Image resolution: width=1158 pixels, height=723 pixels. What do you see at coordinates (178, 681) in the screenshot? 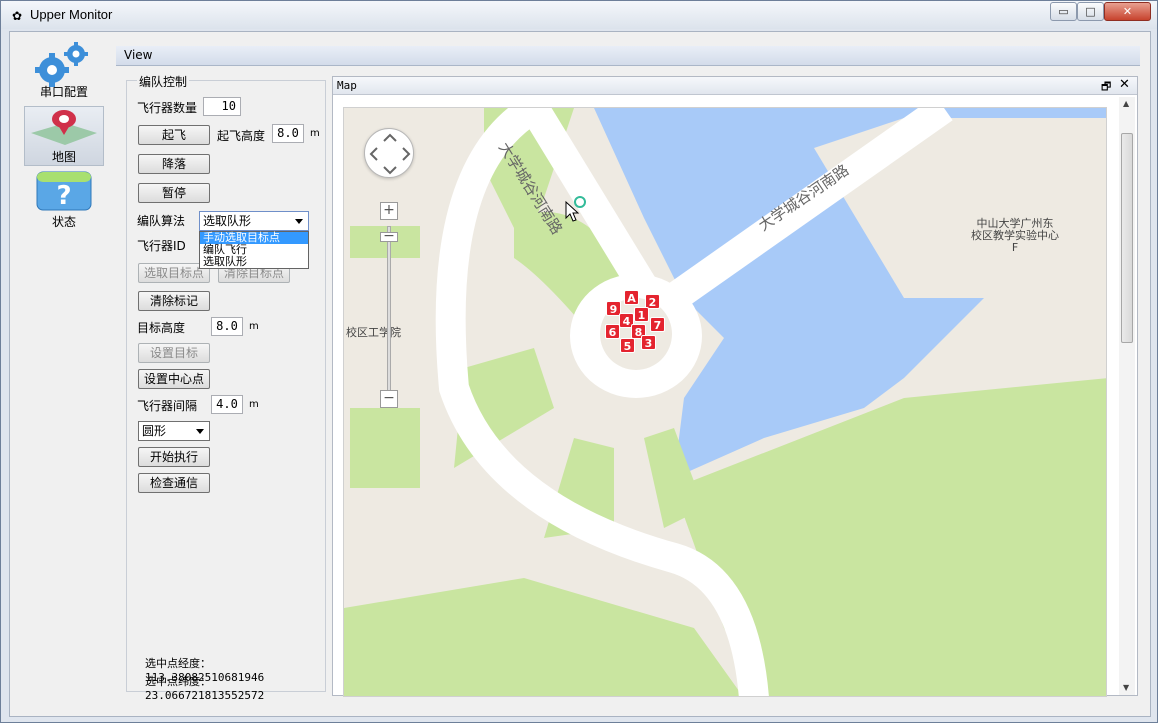
I see `lat-label: 选中点纬度：` at bounding box center [178, 681].